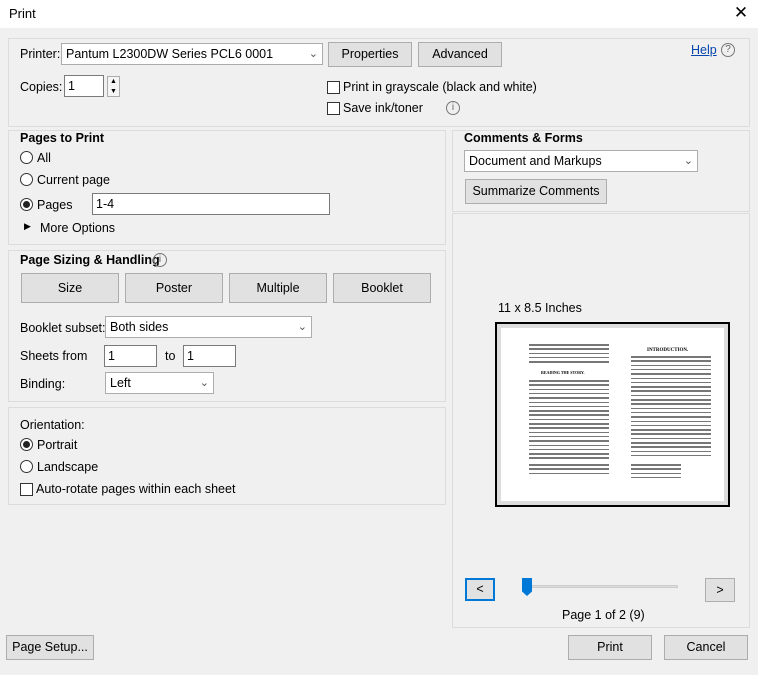  Describe the element at coordinates (26, 466) in the screenshot. I see `landscape-radio` at that location.